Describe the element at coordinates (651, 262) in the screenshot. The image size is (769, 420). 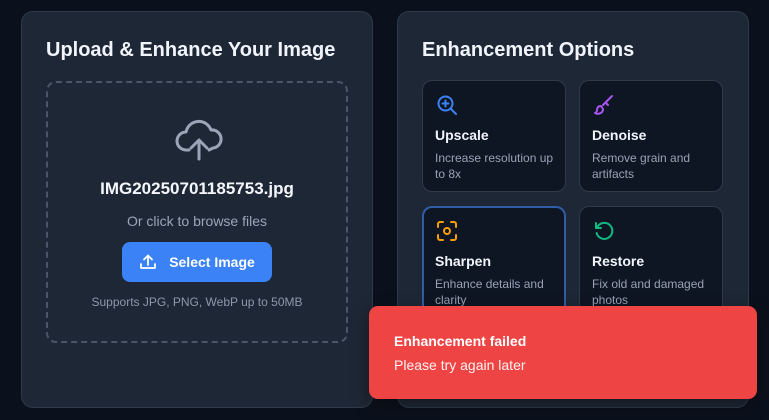
I see `option-restore: Restore Fix old and damaged photos` at that location.